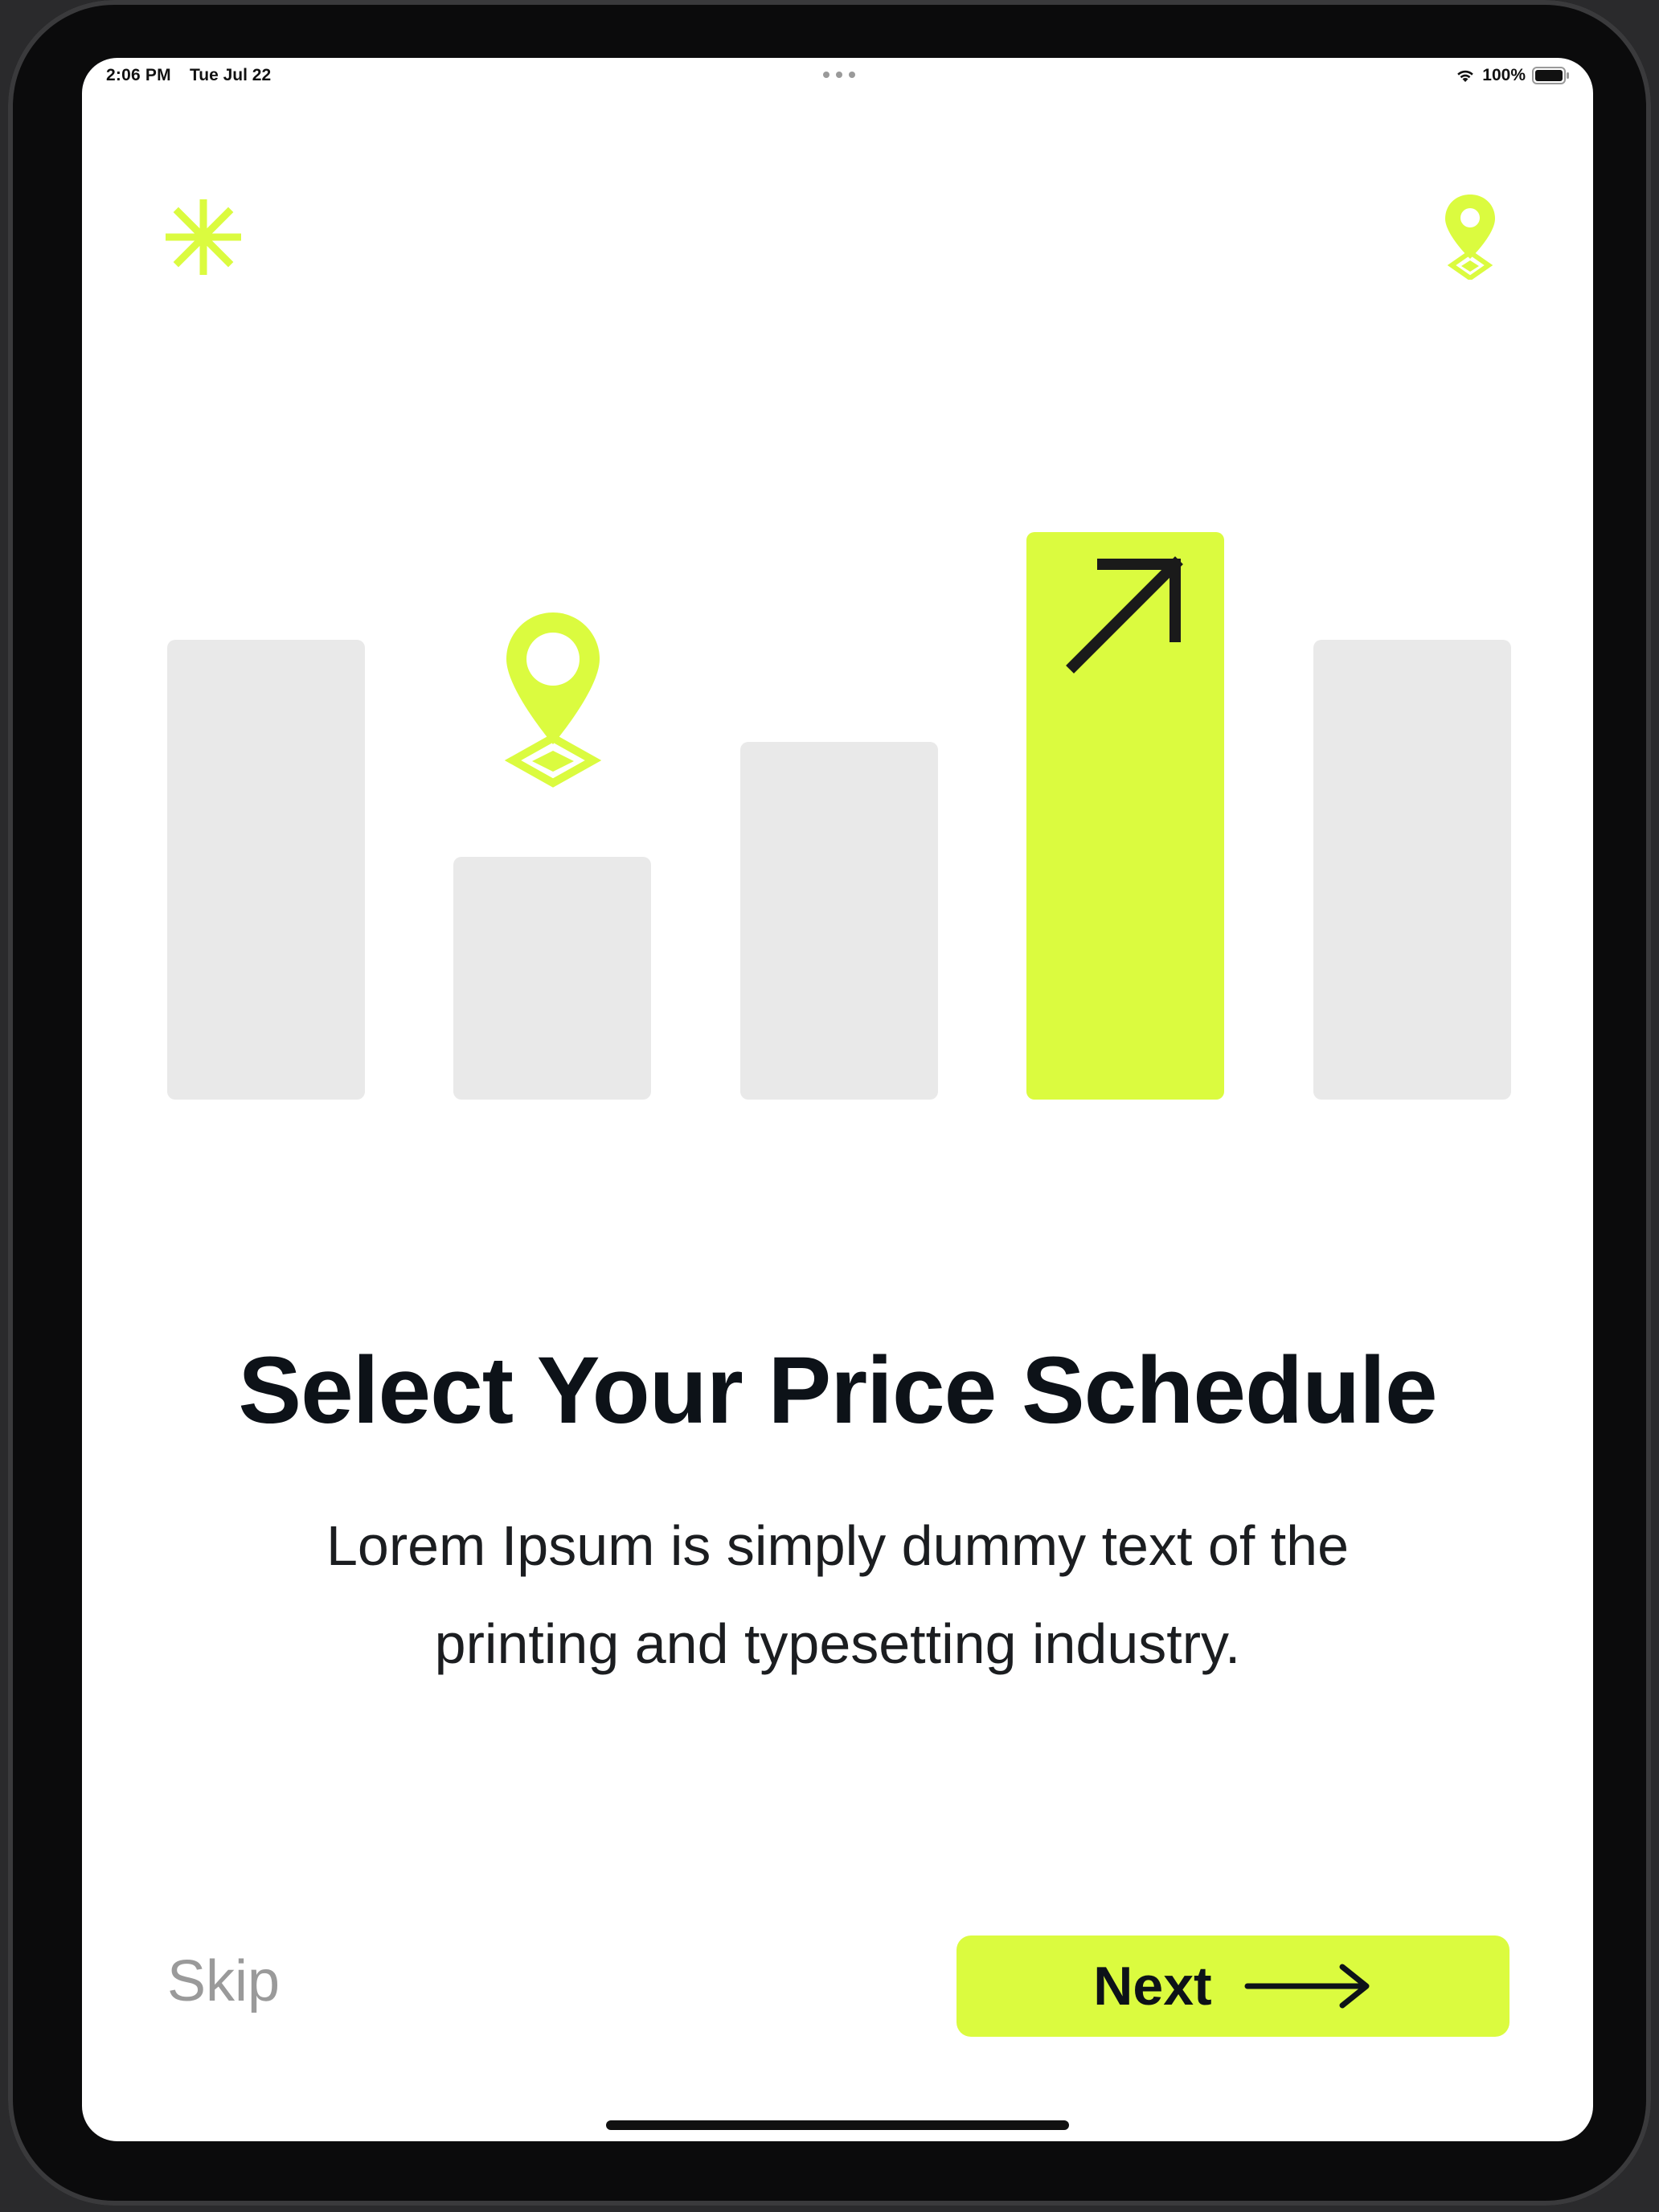 This screenshot has height=2212, width=1659. What do you see at coordinates (1232, 1986) in the screenshot?
I see `next-button: Next` at bounding box center [1232, 1986].